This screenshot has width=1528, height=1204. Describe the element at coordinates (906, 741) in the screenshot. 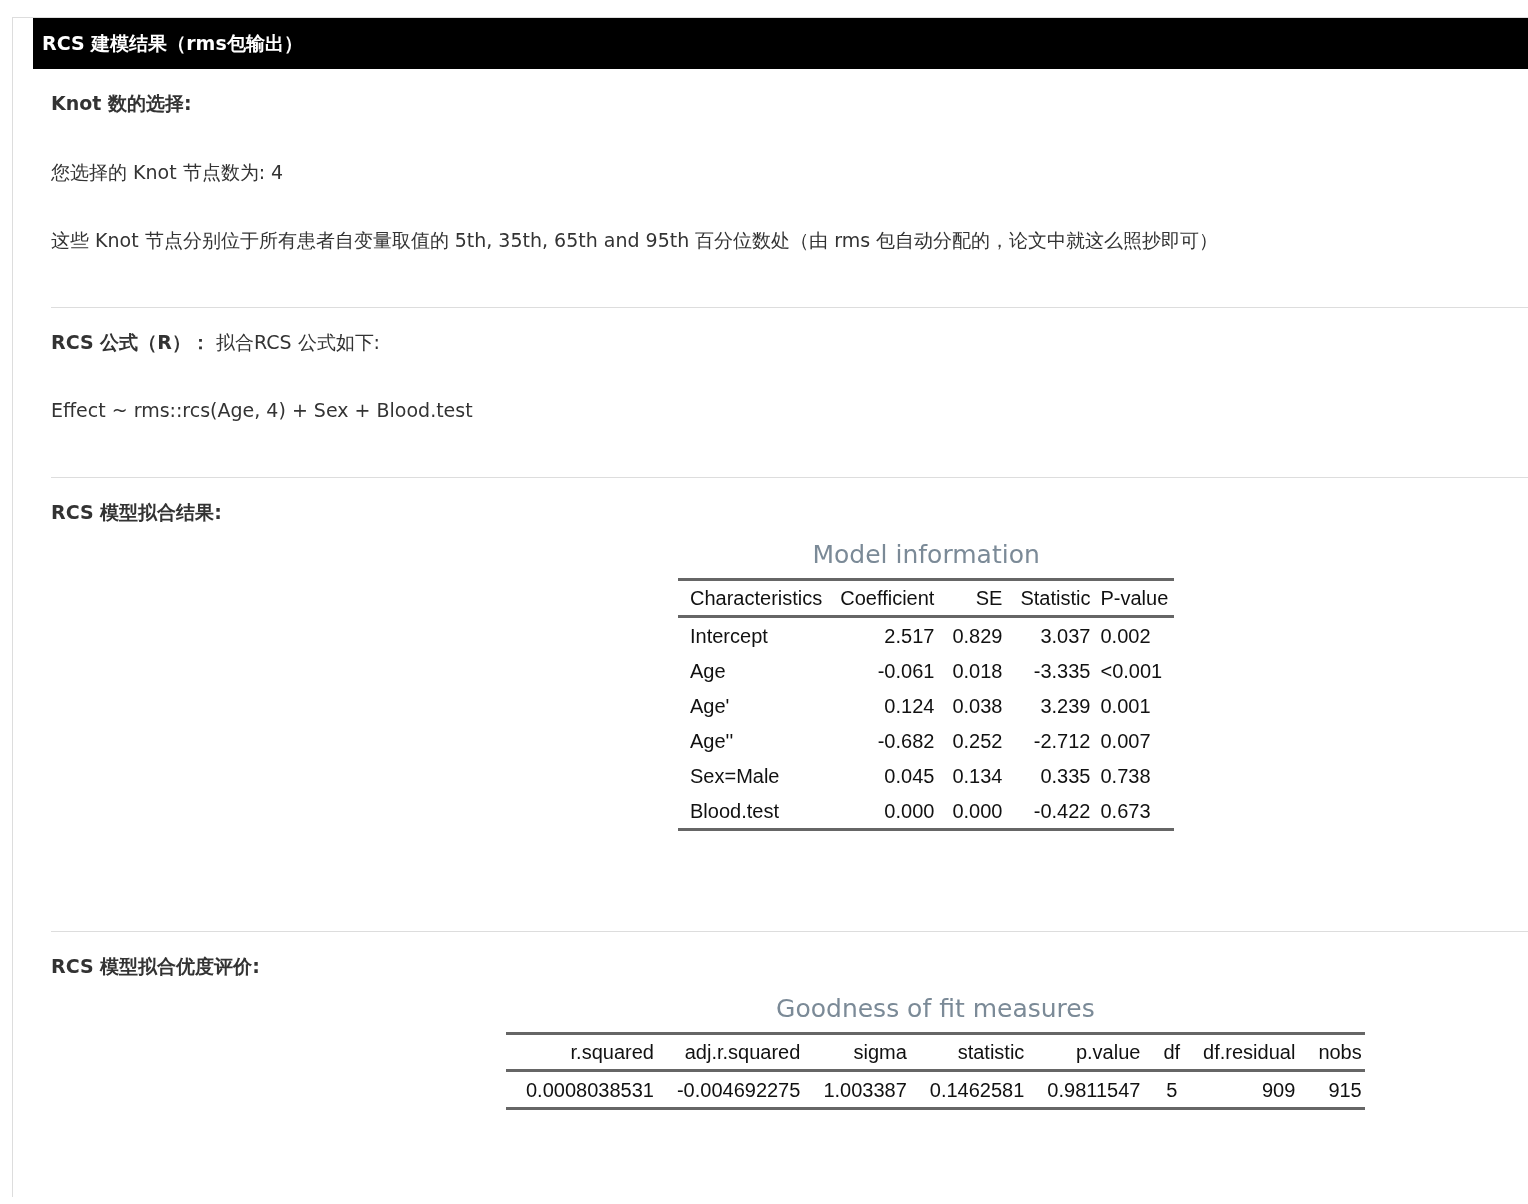

I see `table-cell-text: -0.682` at that location.